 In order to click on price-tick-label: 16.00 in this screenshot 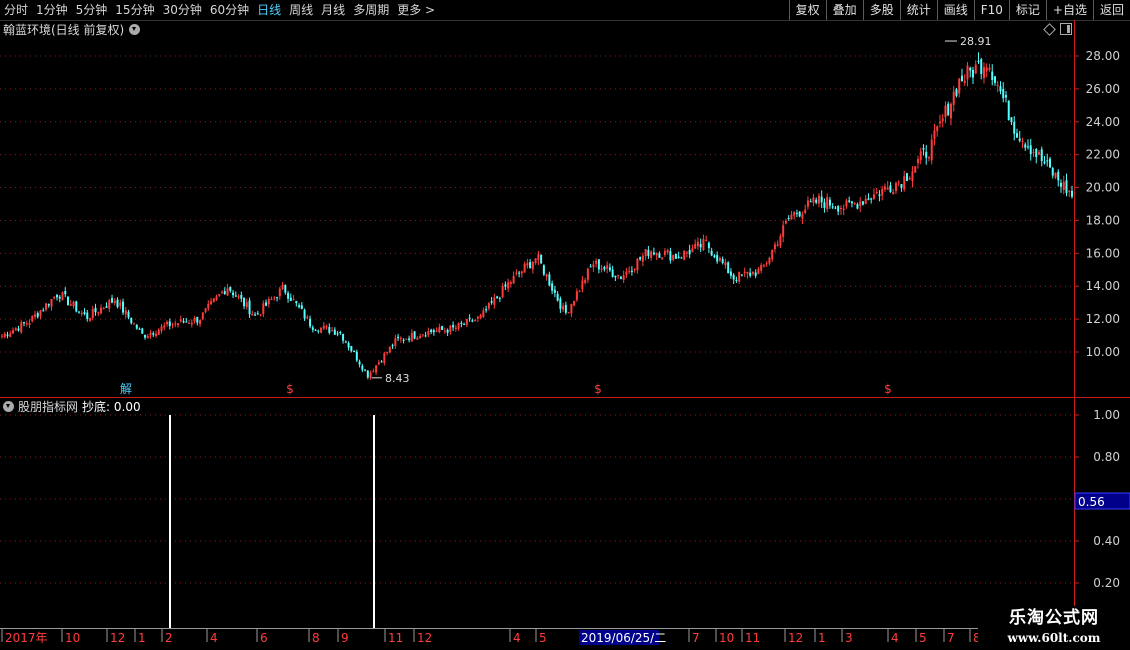, I will do `click(1103, 253)`.